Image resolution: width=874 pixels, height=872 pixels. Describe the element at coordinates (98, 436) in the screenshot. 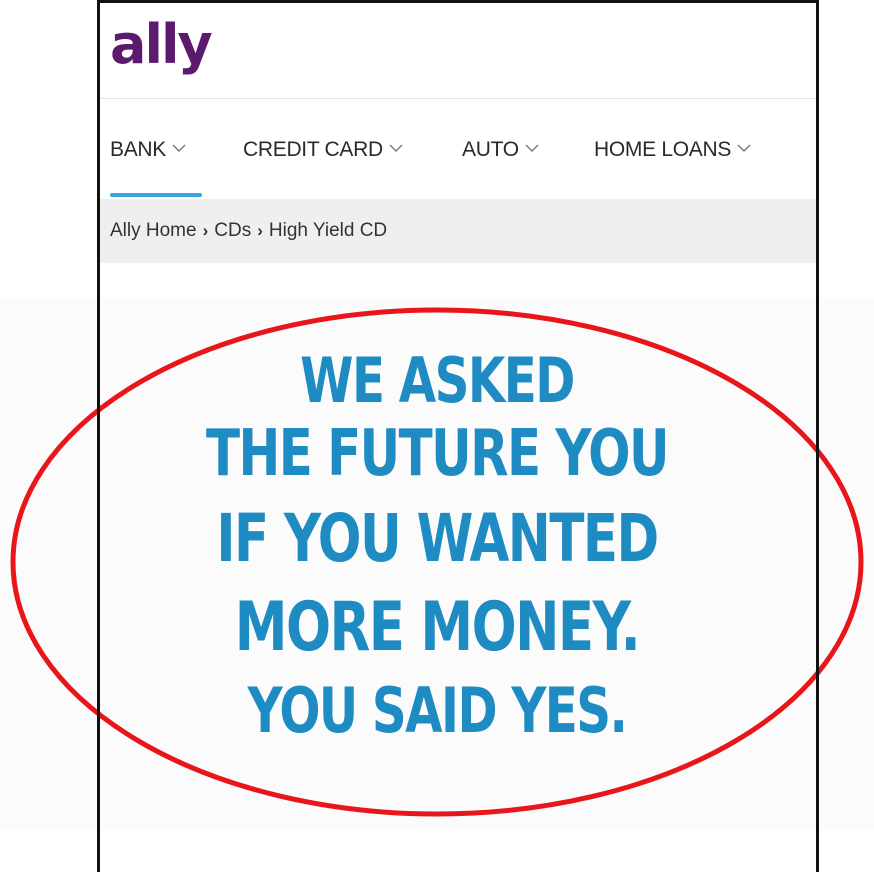

I see `frame-left-border` at that location.